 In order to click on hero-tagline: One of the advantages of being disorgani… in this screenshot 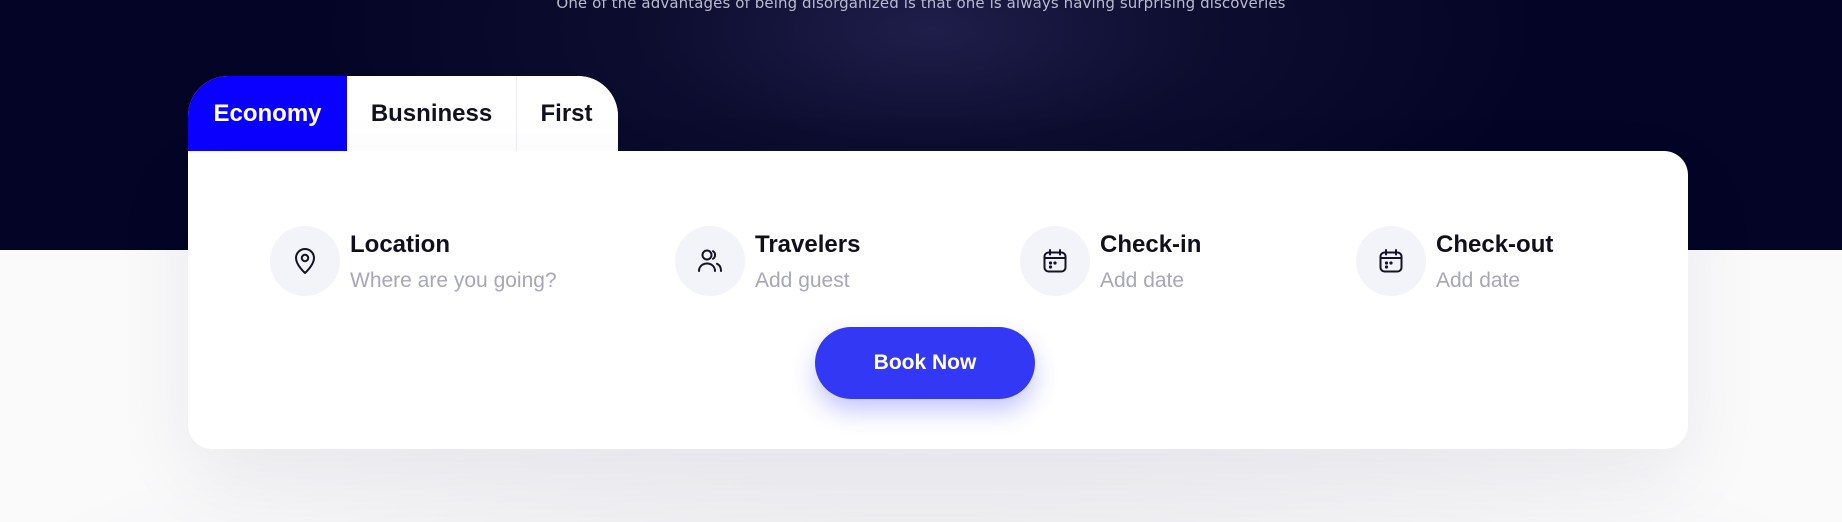, I will do `click(921, 6)`.